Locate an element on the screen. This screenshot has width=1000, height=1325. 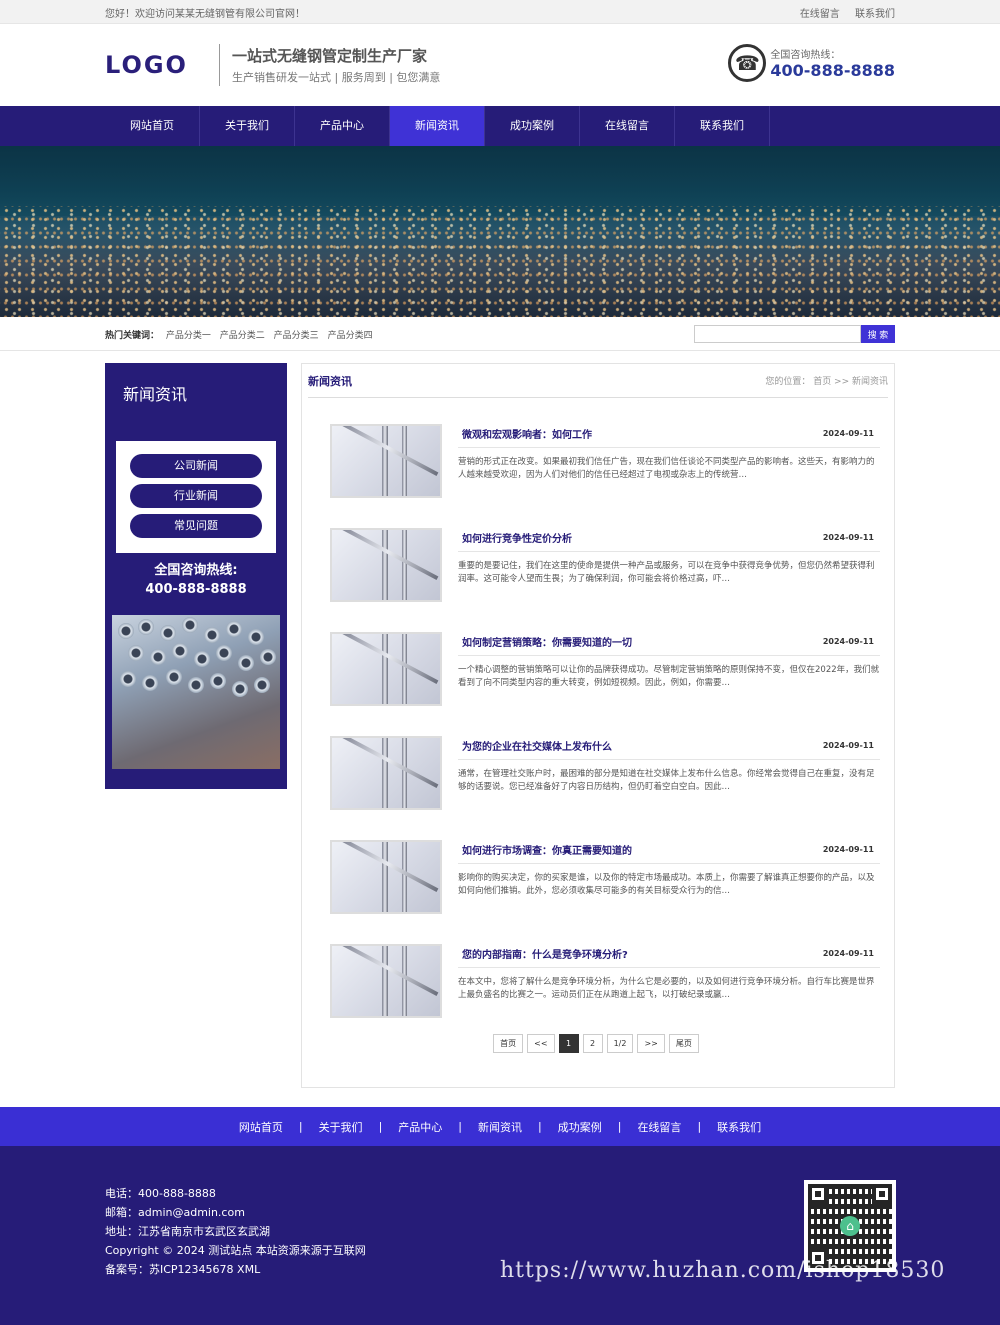
nav-item-home: 网站首页 is located at coordinates (152, 126).